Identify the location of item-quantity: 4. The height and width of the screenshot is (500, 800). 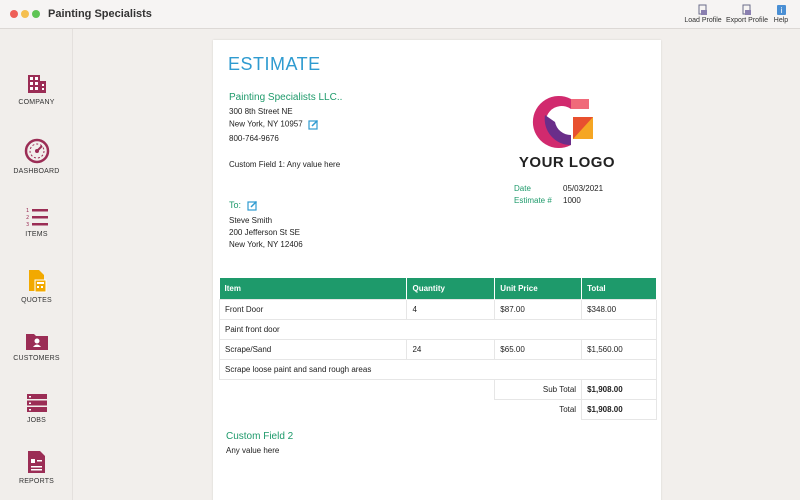
(451, 309).